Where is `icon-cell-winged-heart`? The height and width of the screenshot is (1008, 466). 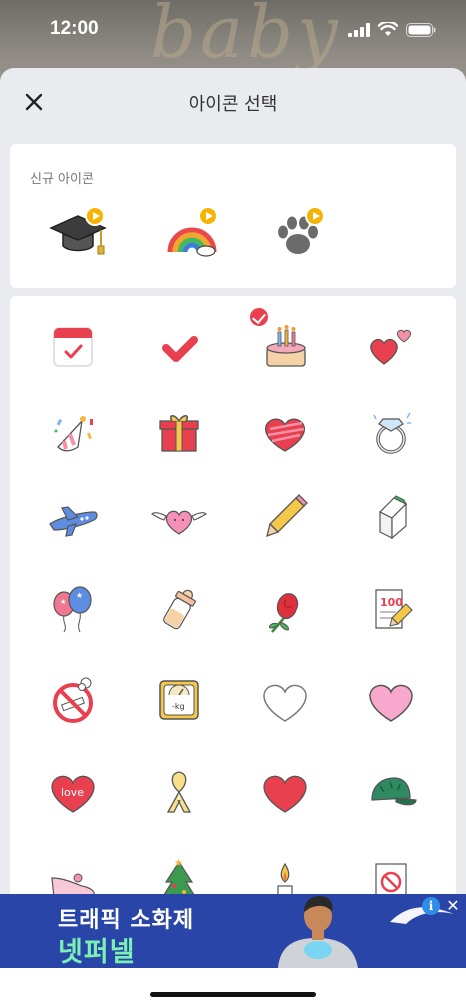
icon-cell-winged-heart is located at coordinates (179, 517).